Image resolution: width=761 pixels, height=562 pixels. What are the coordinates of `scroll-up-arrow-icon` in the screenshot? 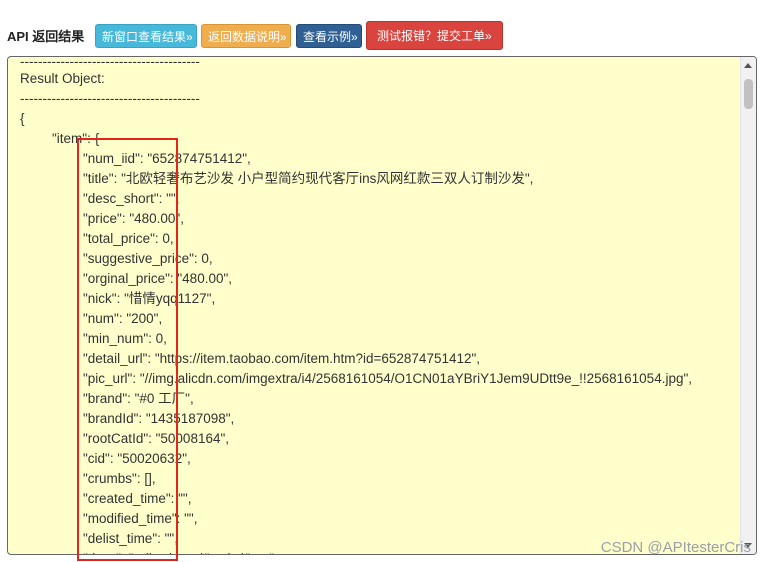 It's located at (748, 65).